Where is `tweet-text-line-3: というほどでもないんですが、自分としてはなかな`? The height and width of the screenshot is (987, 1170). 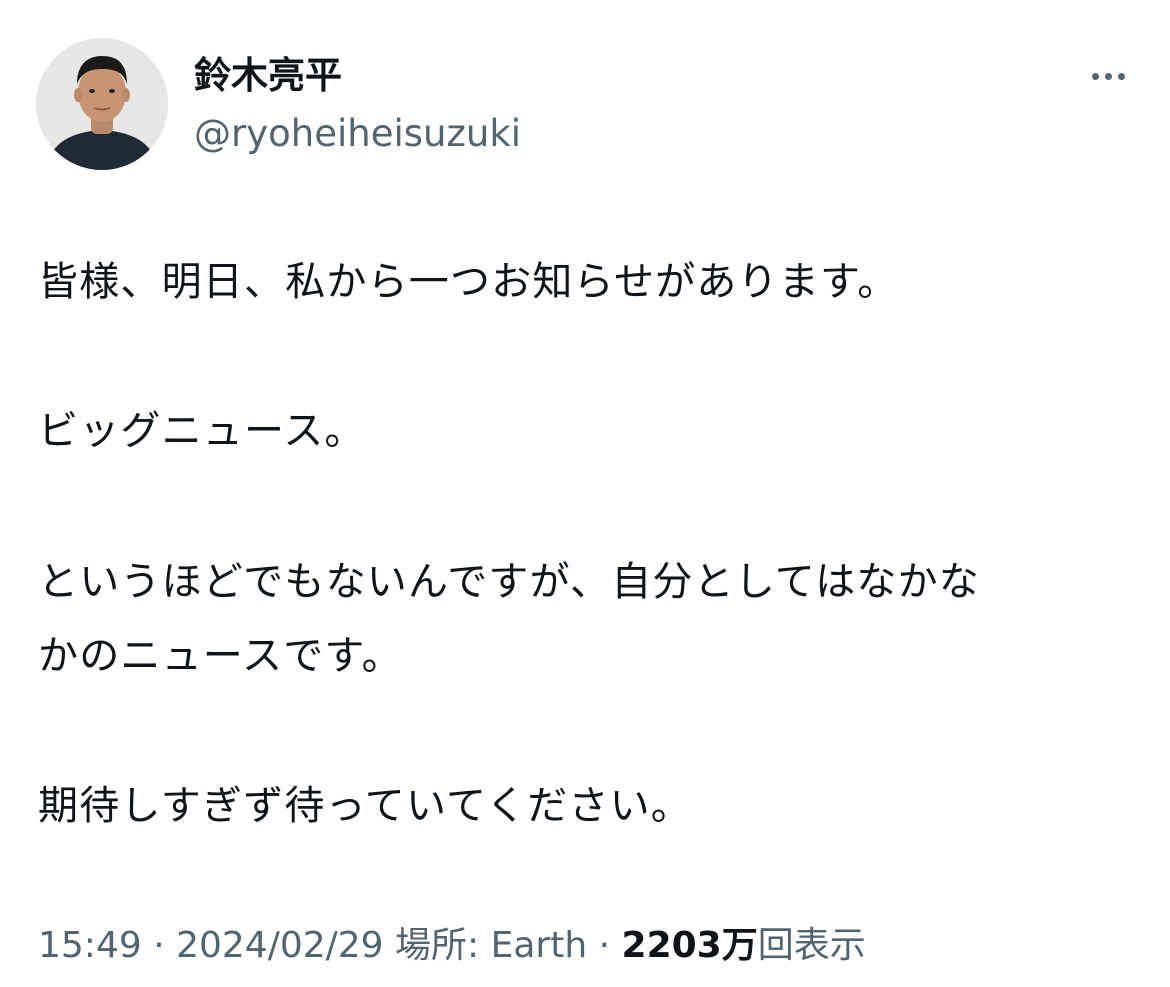 tweet-text-line-3: というほどでもないんですが、自分としてはなかな is located at coordinates (509, 582).